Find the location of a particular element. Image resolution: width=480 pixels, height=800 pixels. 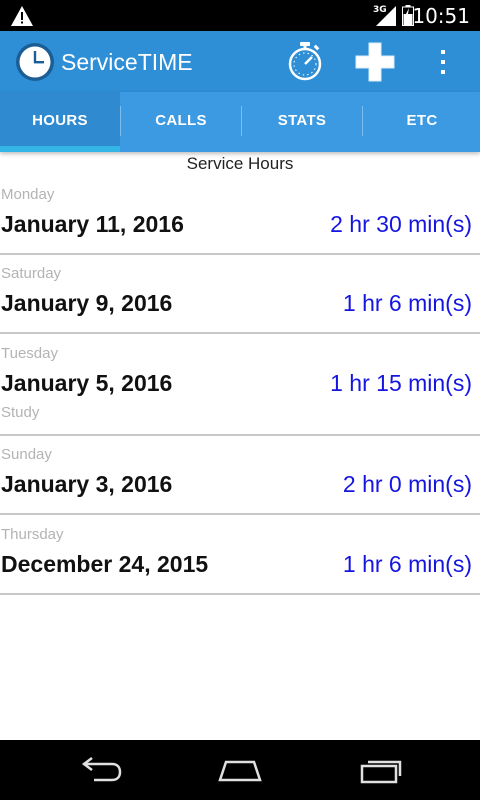

stopwatch-icon is located at coordinates (305, 61).